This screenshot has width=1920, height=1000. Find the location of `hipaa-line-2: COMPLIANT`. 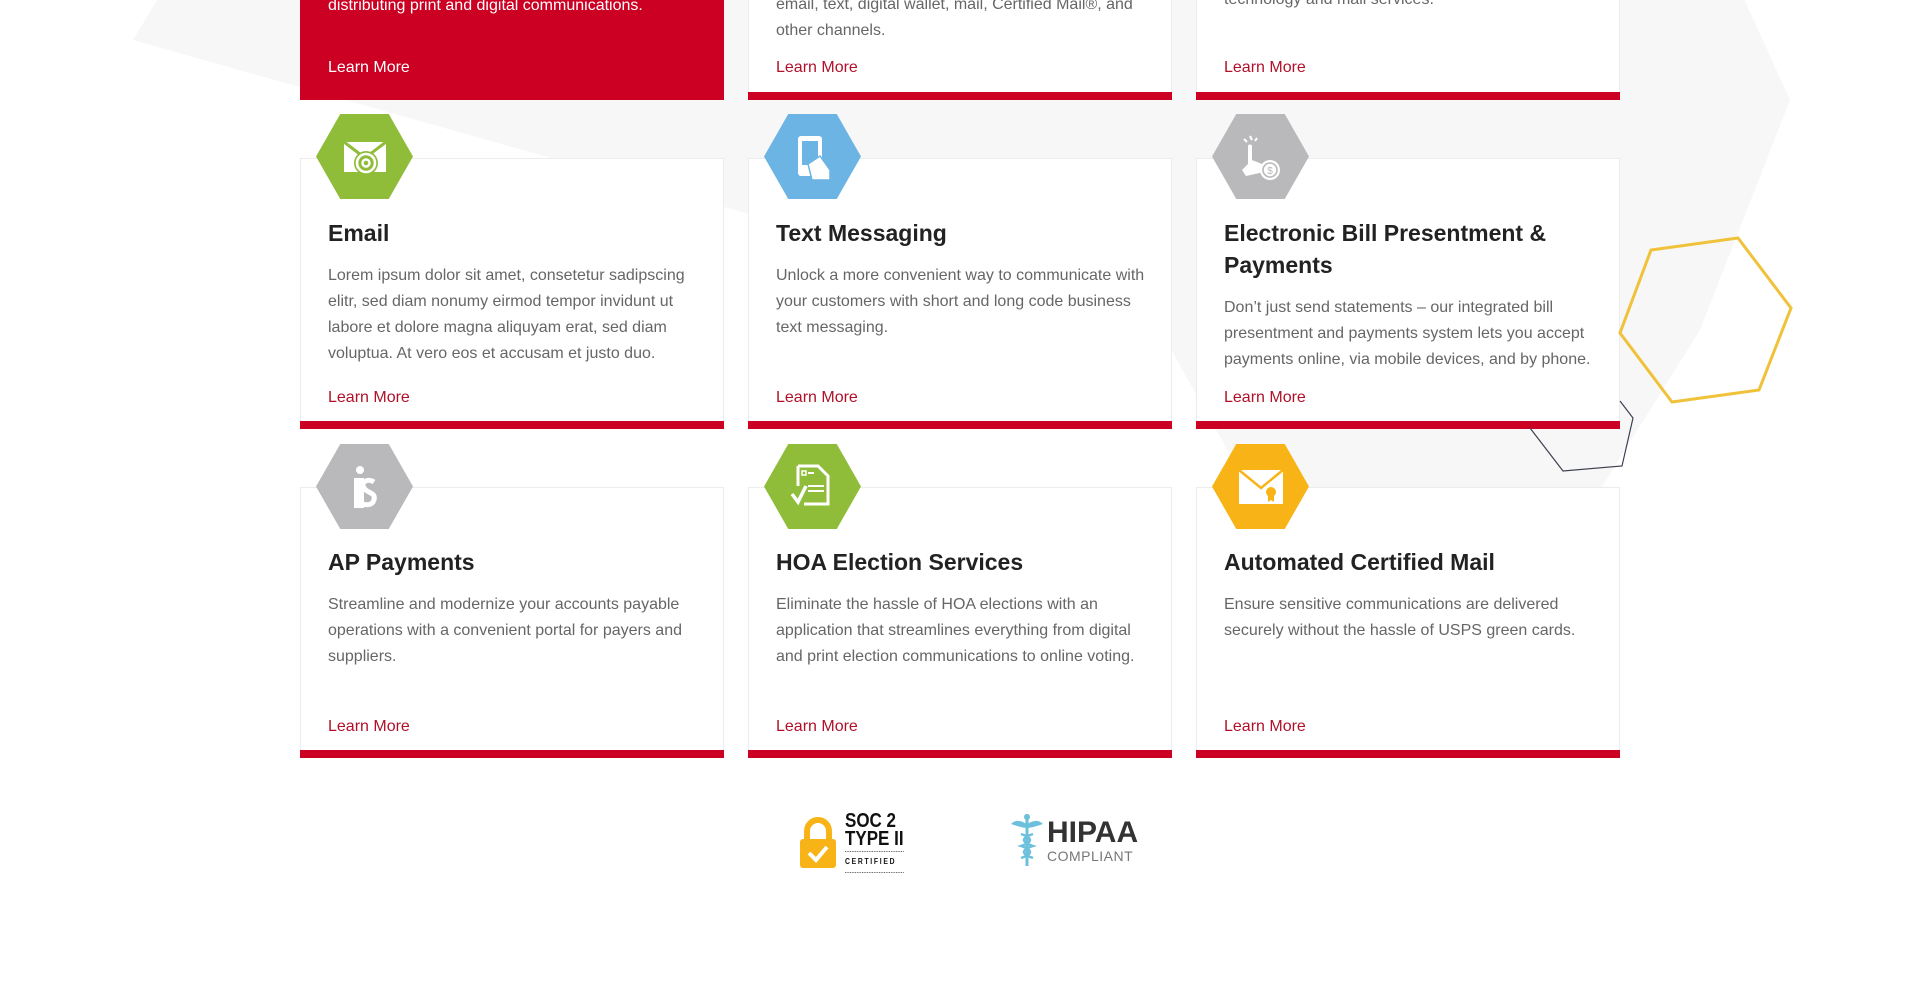

hipaa-line-2: COMPLIANT is located at coordinates (1090, 855).